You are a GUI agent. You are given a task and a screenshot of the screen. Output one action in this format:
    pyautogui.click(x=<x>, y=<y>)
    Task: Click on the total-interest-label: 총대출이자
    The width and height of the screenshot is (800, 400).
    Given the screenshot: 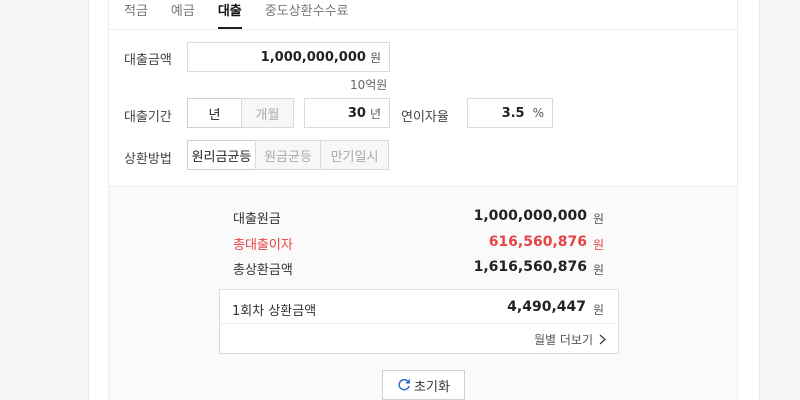 What is the action you would take?
    pyautogui.click(x=263, y=245)
    